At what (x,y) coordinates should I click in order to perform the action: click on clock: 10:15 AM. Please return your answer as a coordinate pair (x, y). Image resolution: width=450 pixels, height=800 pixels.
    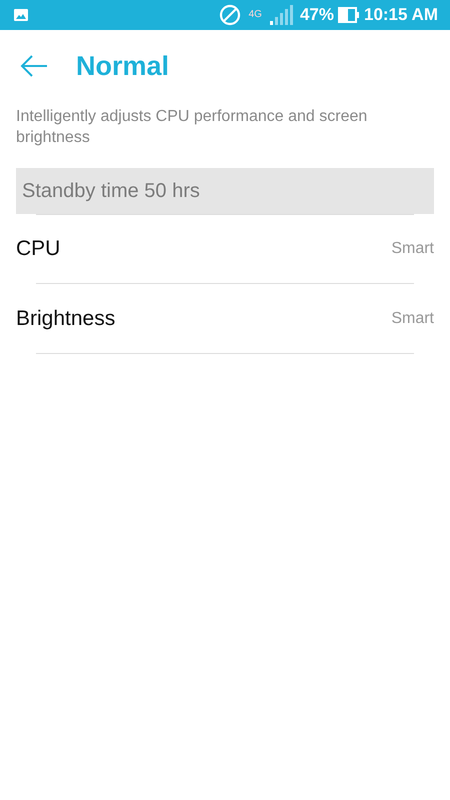
    Looking at the image, I should click on (401, 15).